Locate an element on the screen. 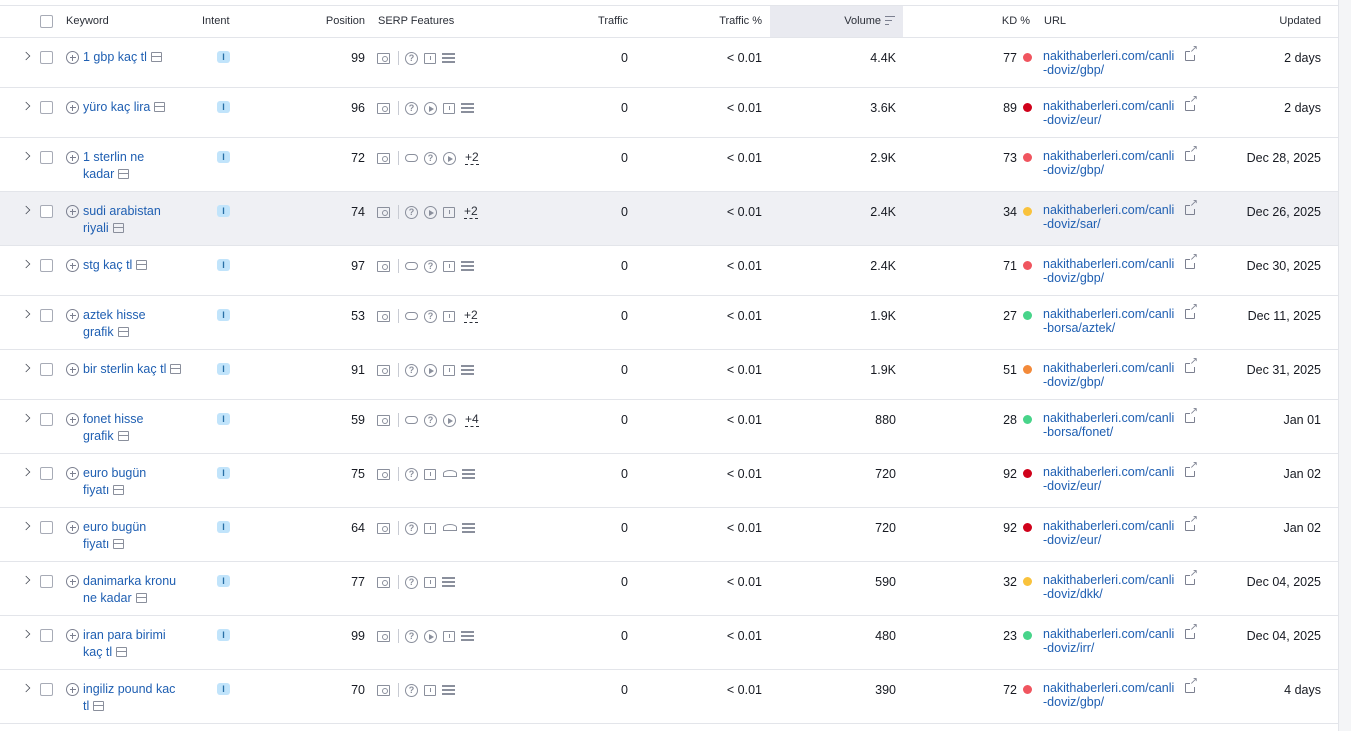  column-header-intent: Intent is located at coordinates (216, 21).